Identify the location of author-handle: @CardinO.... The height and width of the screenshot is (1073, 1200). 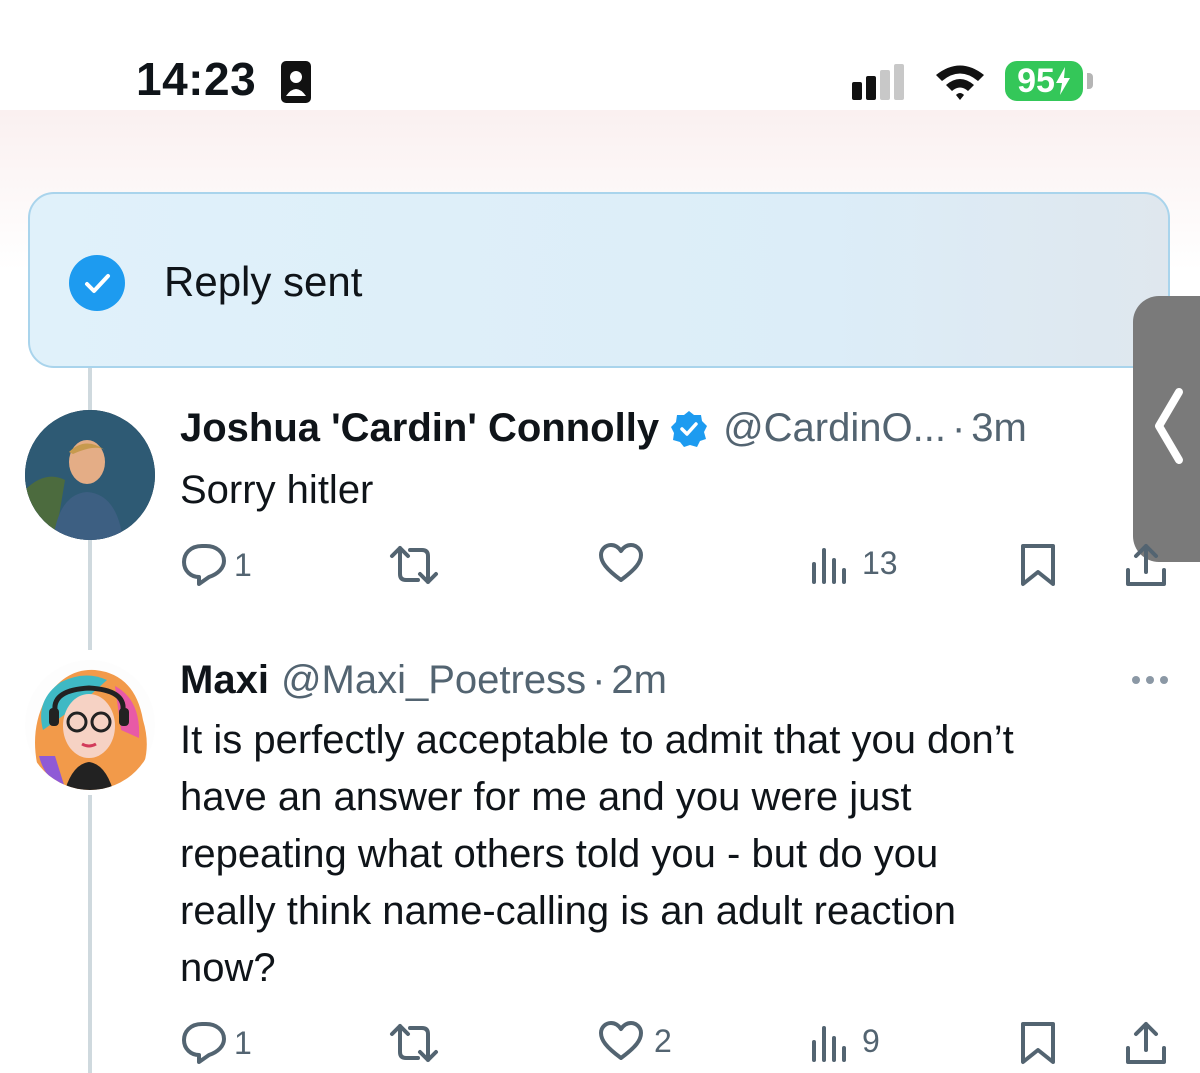
(834, 428).